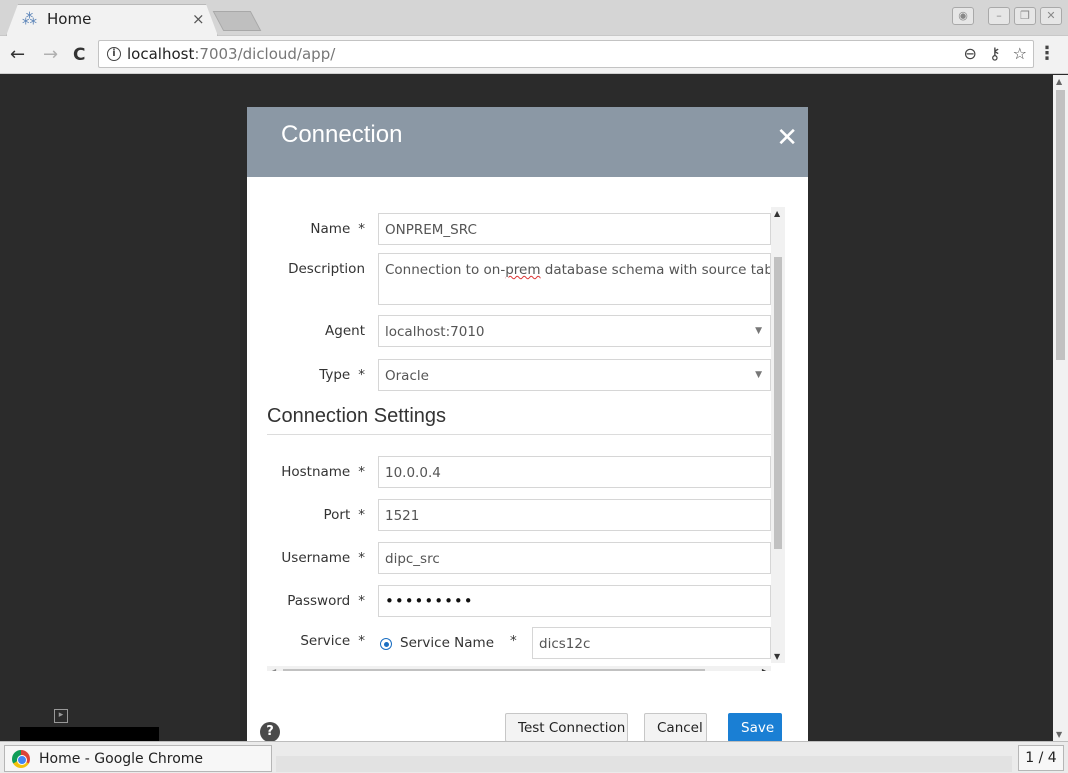 The width and height of the screenshot is (1068, 773). Describe the element at coordinates (337, 229) in the screenshot. I see `name-label: Name *` at that location.